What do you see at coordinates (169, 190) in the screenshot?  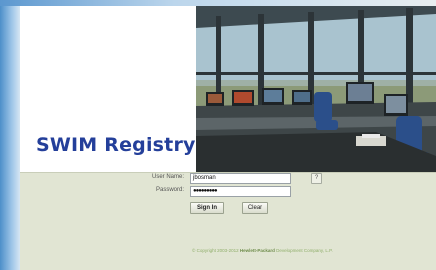 I see `password-label: Password:` at bounding box center [169, 190].